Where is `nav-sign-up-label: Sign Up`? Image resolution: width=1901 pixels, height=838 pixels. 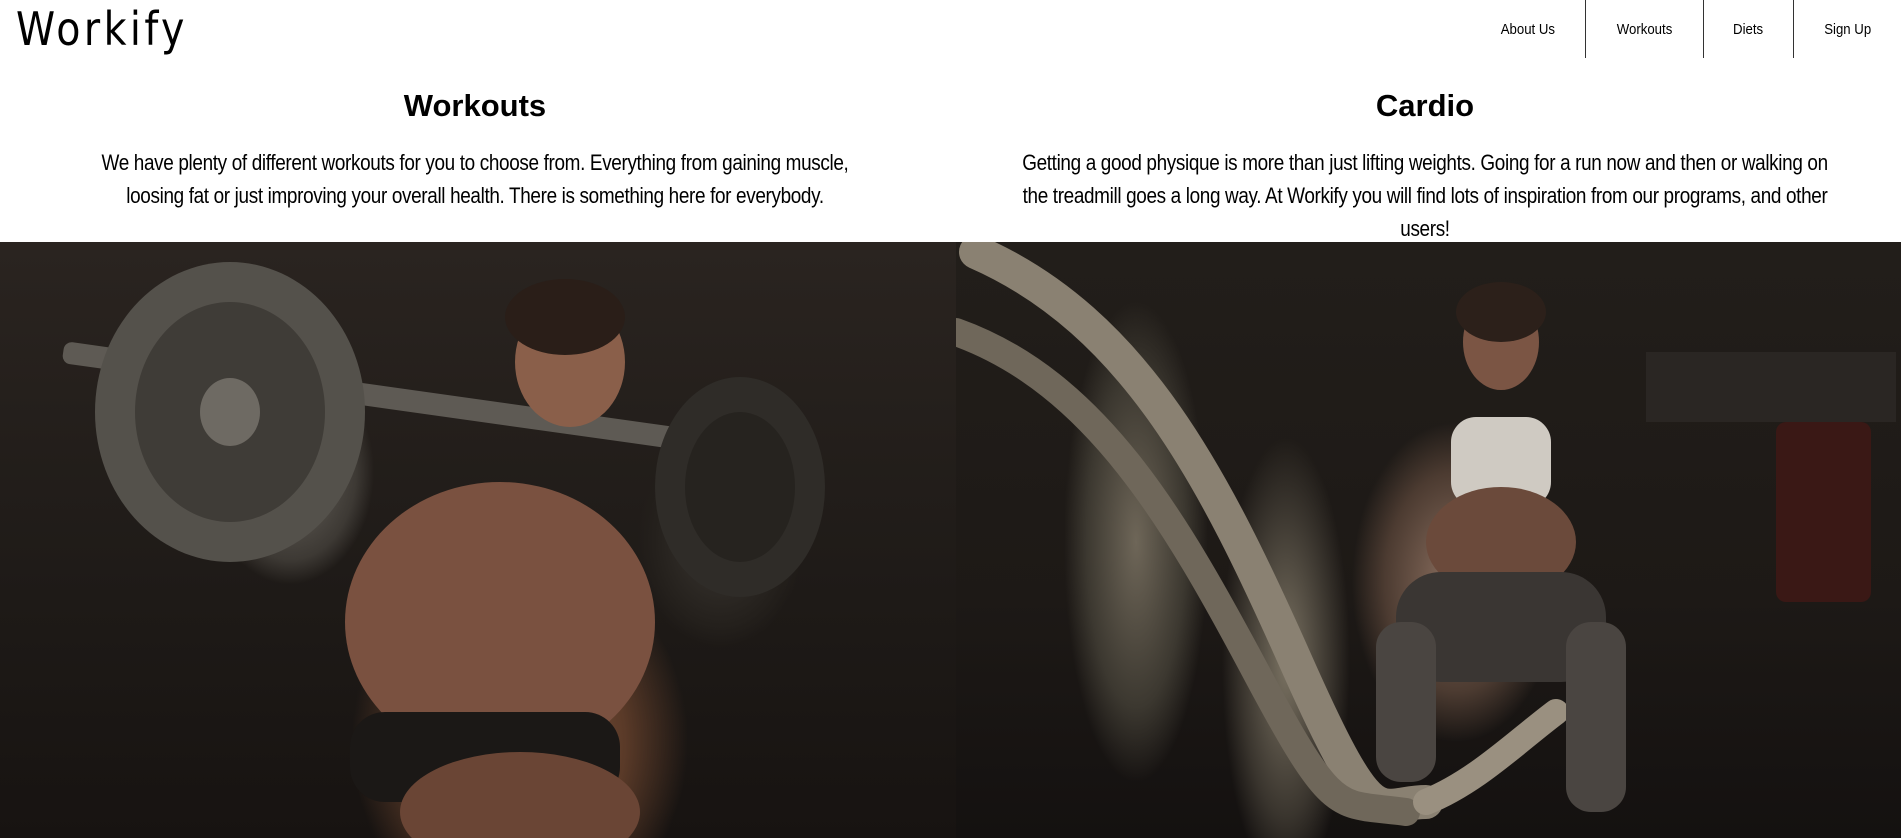 nav-sign-up-label: Sign Up is located at coordinates (1847, 29).